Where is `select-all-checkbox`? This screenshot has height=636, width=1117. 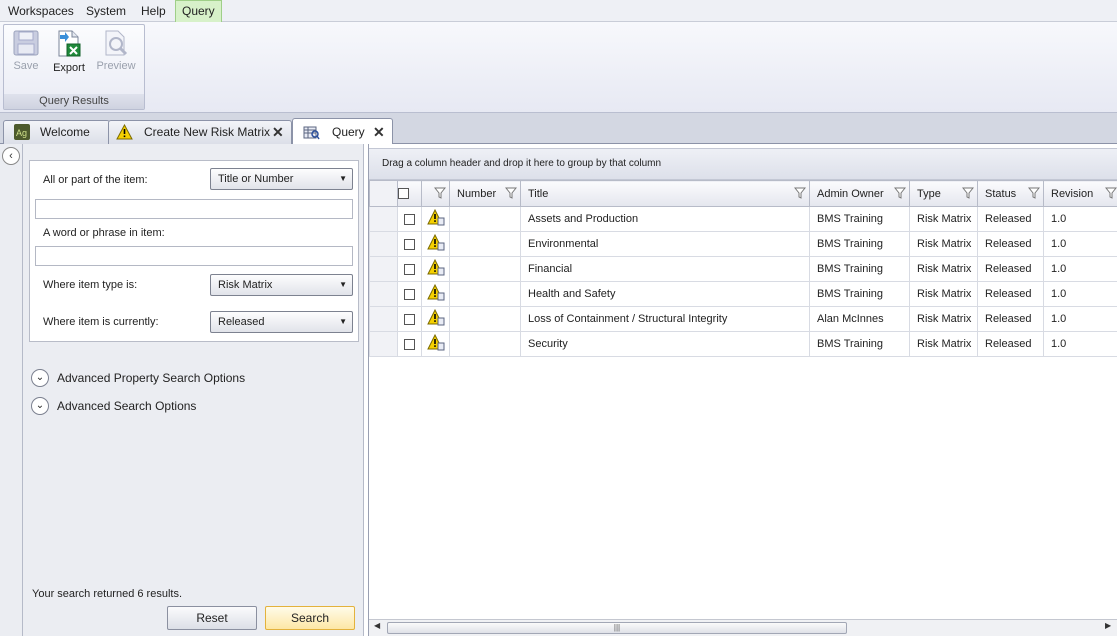 select-all-checkbox is located at coordinates (403, 194).